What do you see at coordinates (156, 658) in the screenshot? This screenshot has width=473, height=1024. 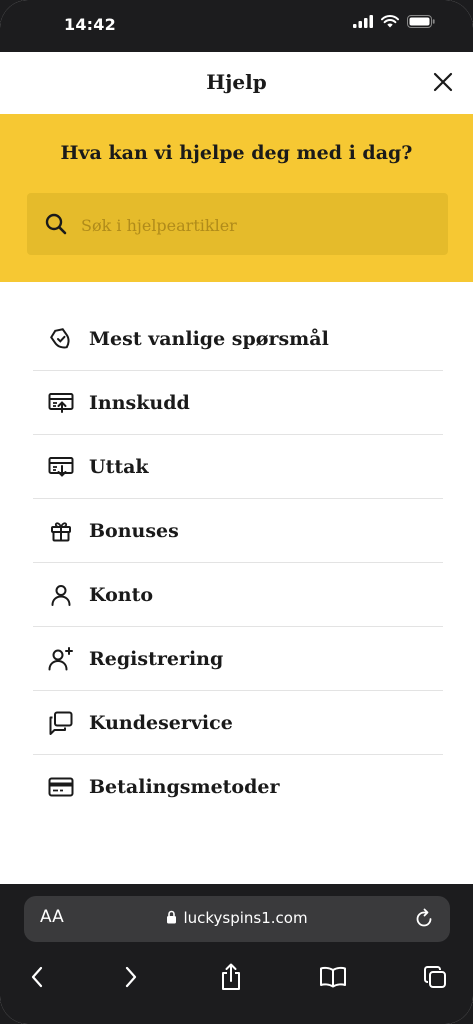 I see `help-item-label: Registrering` at bounding box center [156, 658].